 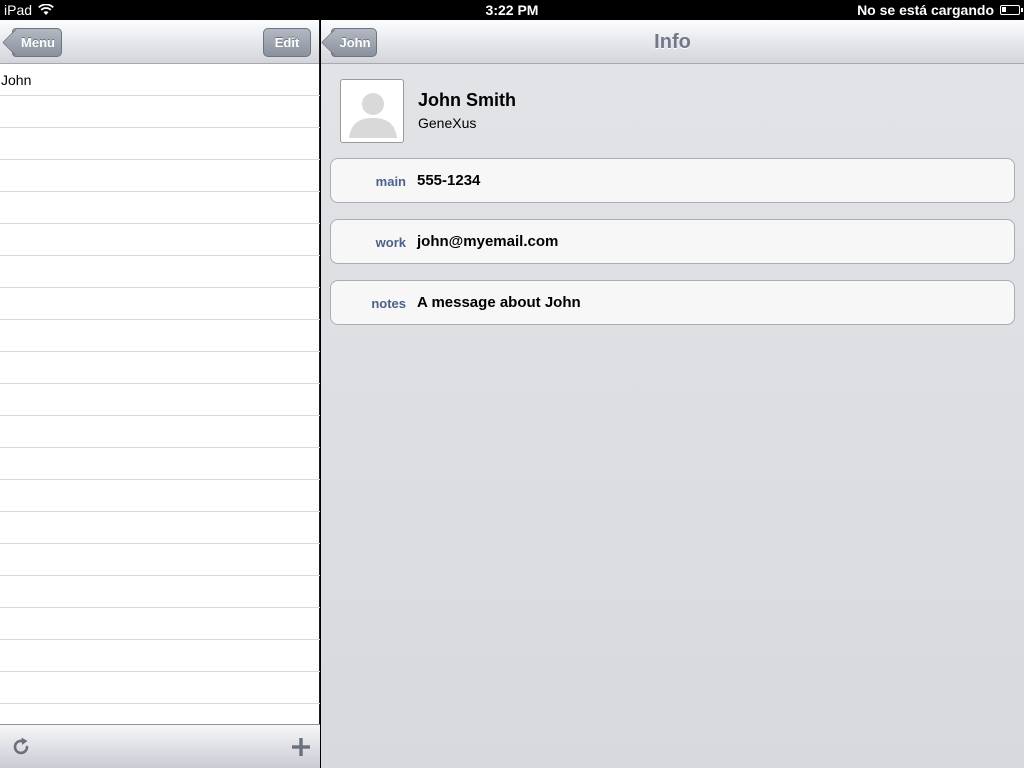 What do you see at coordinates (499, 302) in the screenshot?
I see `field-value: A message about John` at bounding box center [499, 302].